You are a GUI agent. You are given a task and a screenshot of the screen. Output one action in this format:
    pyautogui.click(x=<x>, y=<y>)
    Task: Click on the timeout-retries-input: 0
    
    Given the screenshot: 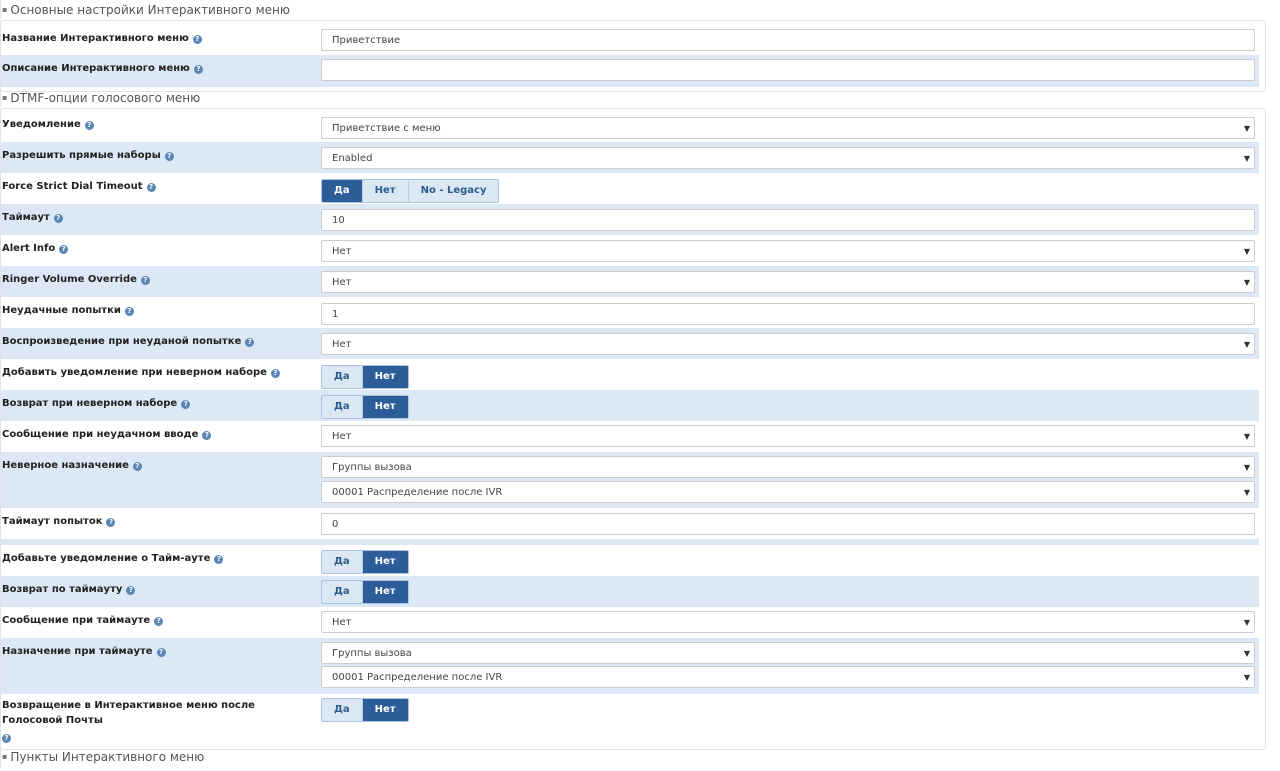 What is the action you would take?
    pyautogui.click(x=788, y=524)
    